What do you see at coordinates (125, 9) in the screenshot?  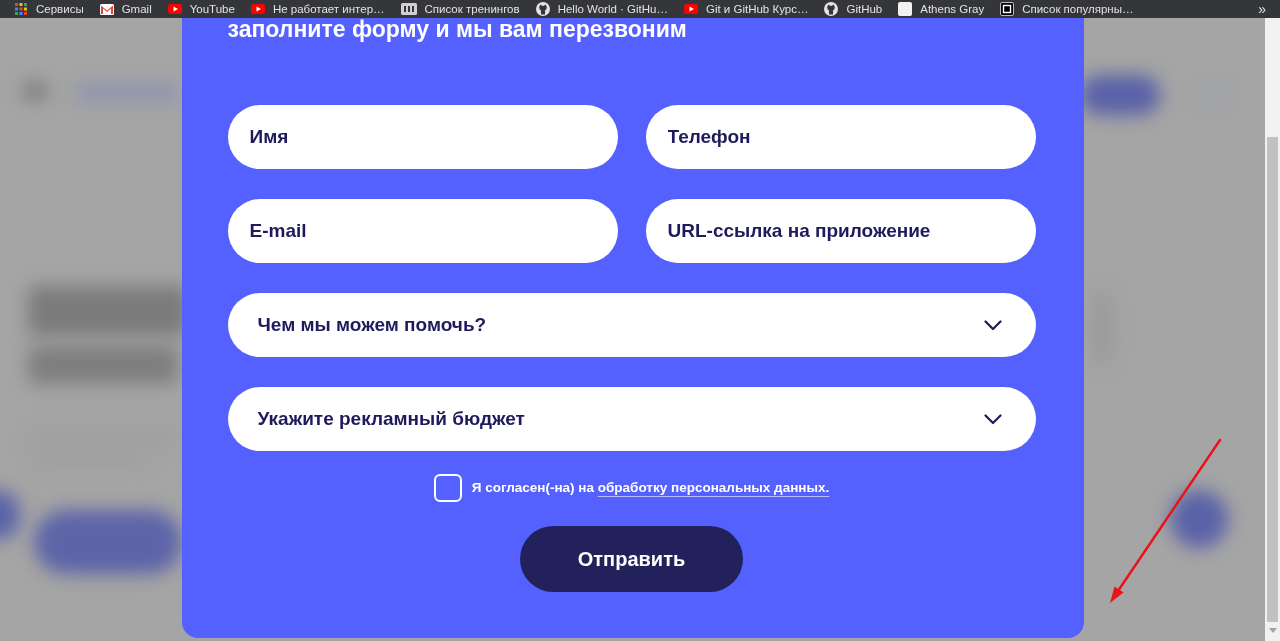 I see `bookmark-link: Gmail` at bounding box center [125, 9].